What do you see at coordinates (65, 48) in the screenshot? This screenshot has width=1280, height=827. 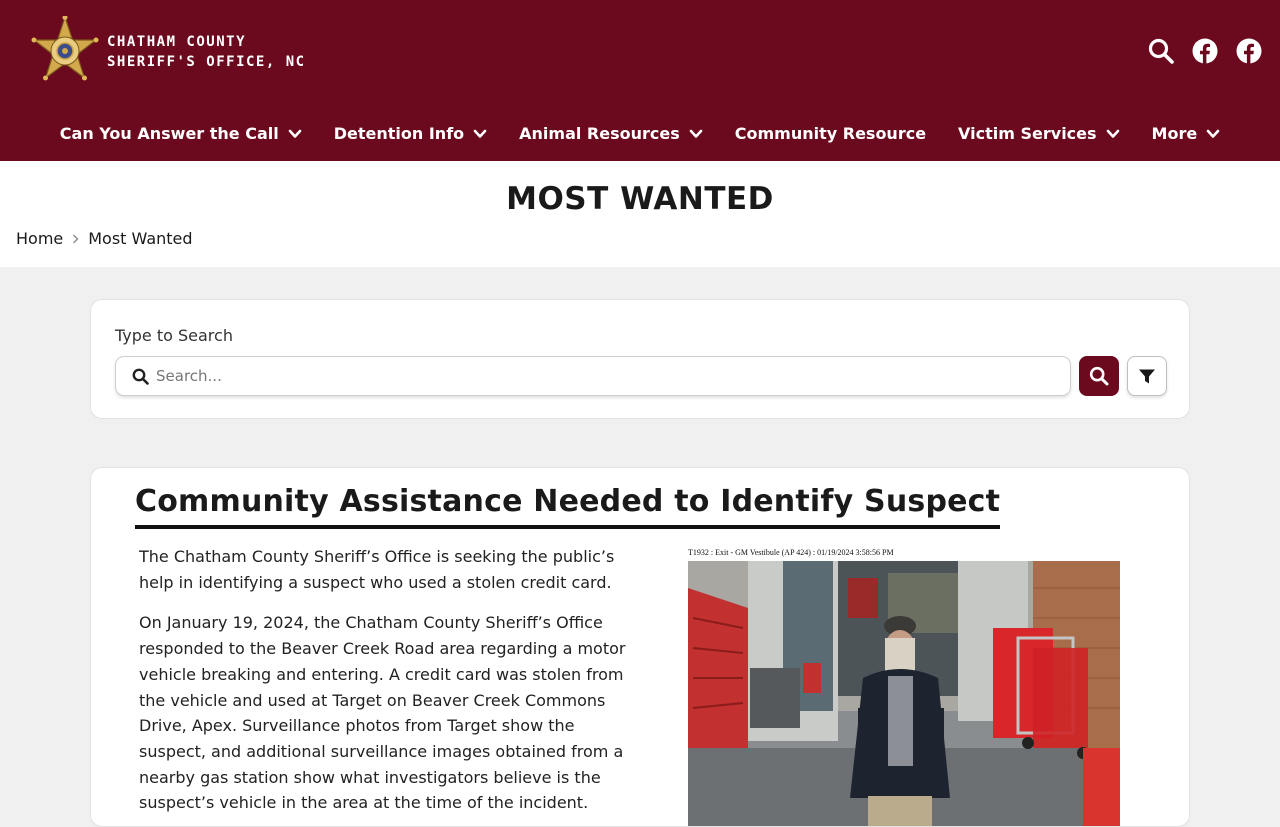 I see `sheriff-star-badge-icon` at bounding box center [65, 48].